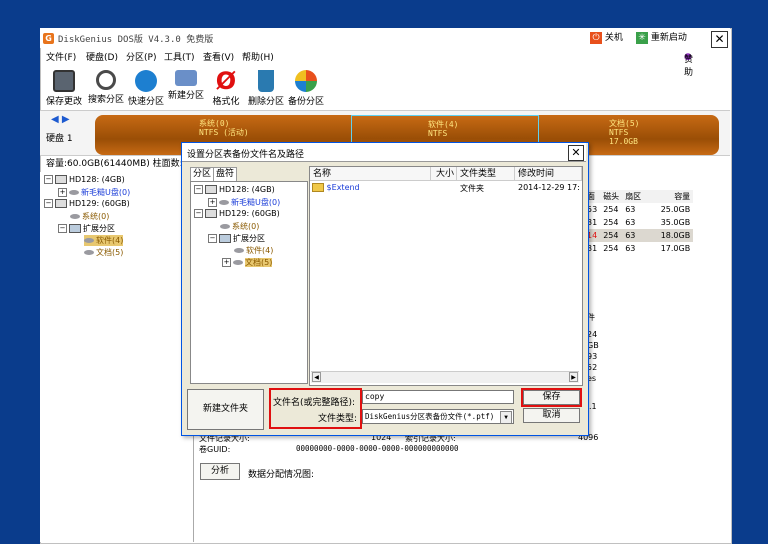  I want to click on format-button: Ø 格式化, so click(226, 86).